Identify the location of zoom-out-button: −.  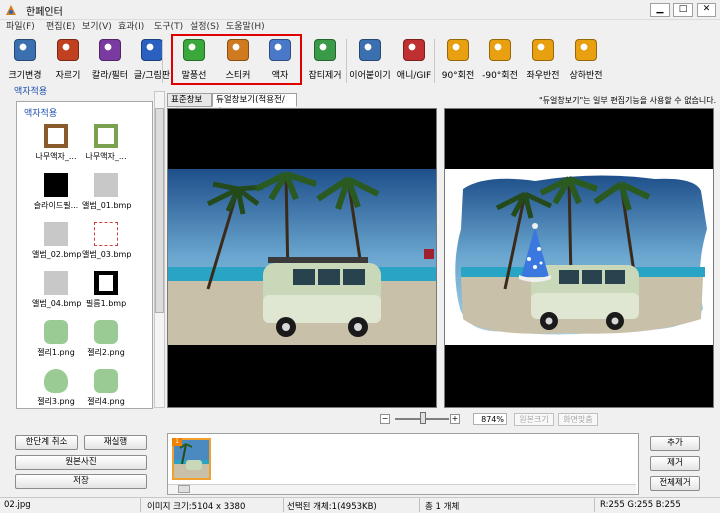
(385, 419).